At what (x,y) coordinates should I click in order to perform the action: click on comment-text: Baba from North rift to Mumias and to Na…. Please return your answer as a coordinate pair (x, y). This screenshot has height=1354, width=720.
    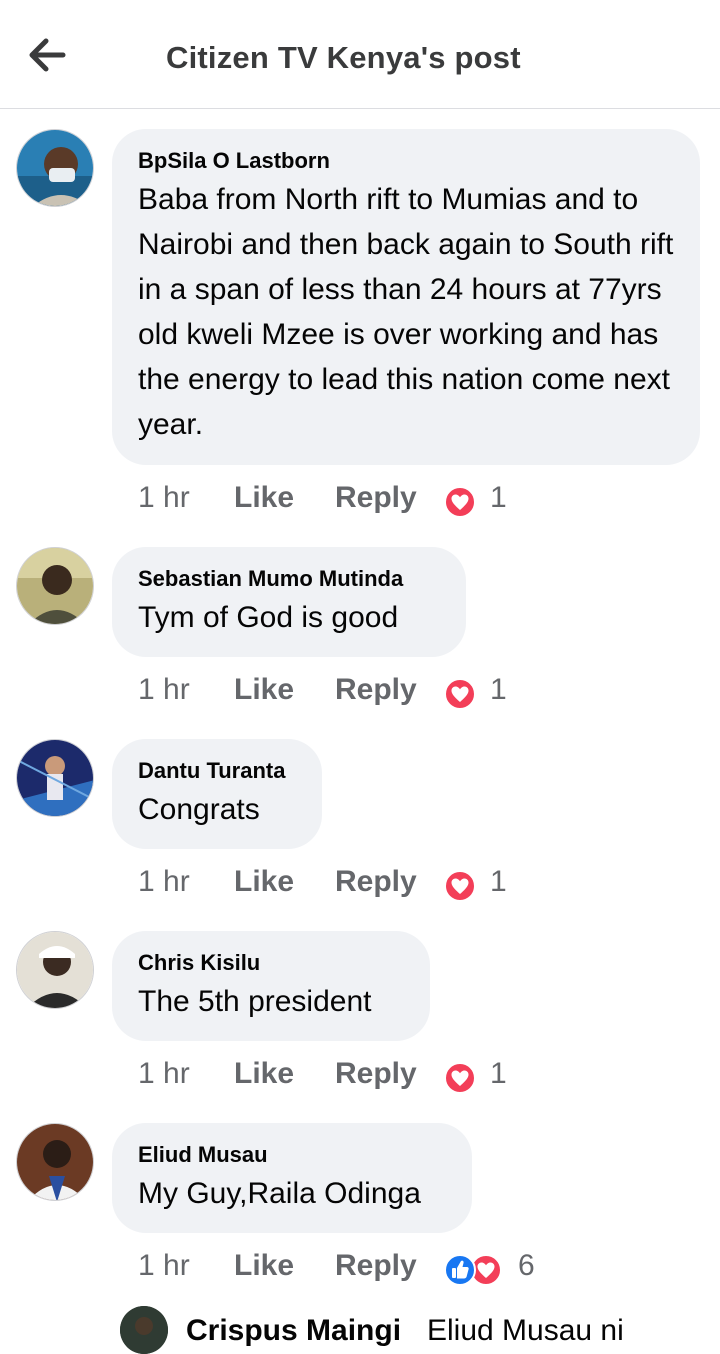
    Looking at the image, I should click on (406, 312).